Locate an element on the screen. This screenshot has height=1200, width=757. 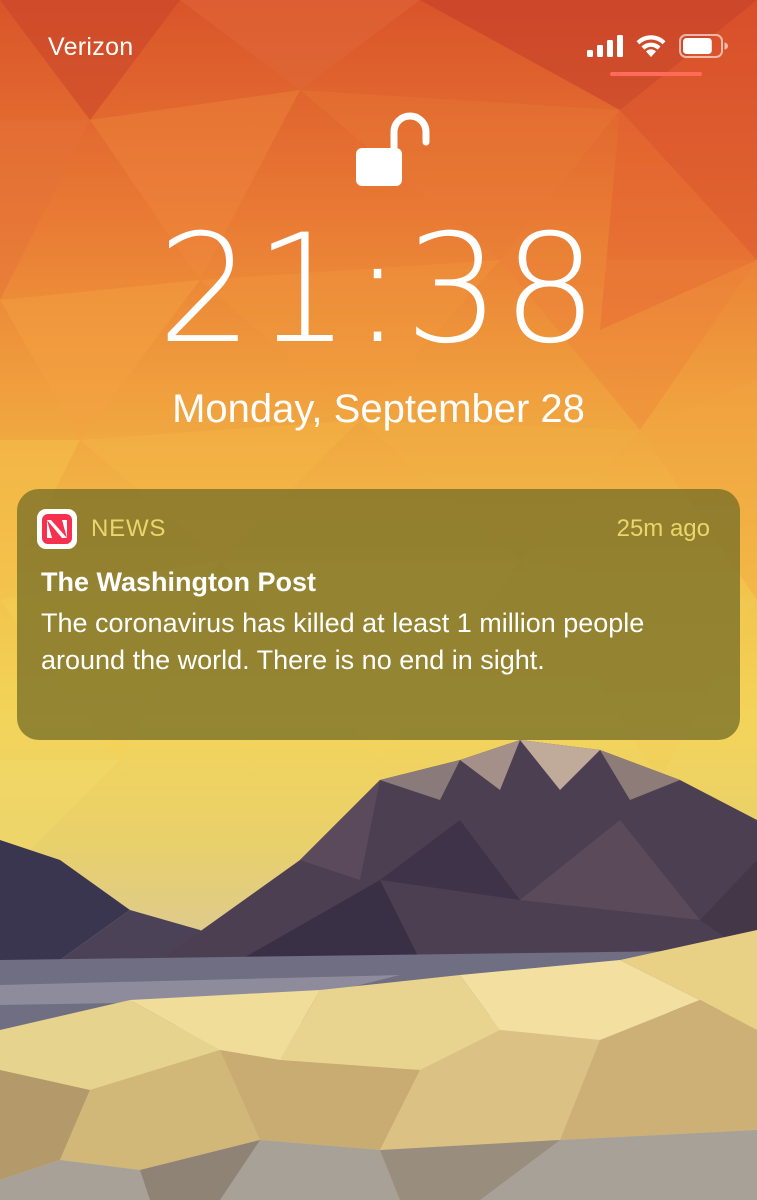
wifi-icon is located at coordinates (651, 46).